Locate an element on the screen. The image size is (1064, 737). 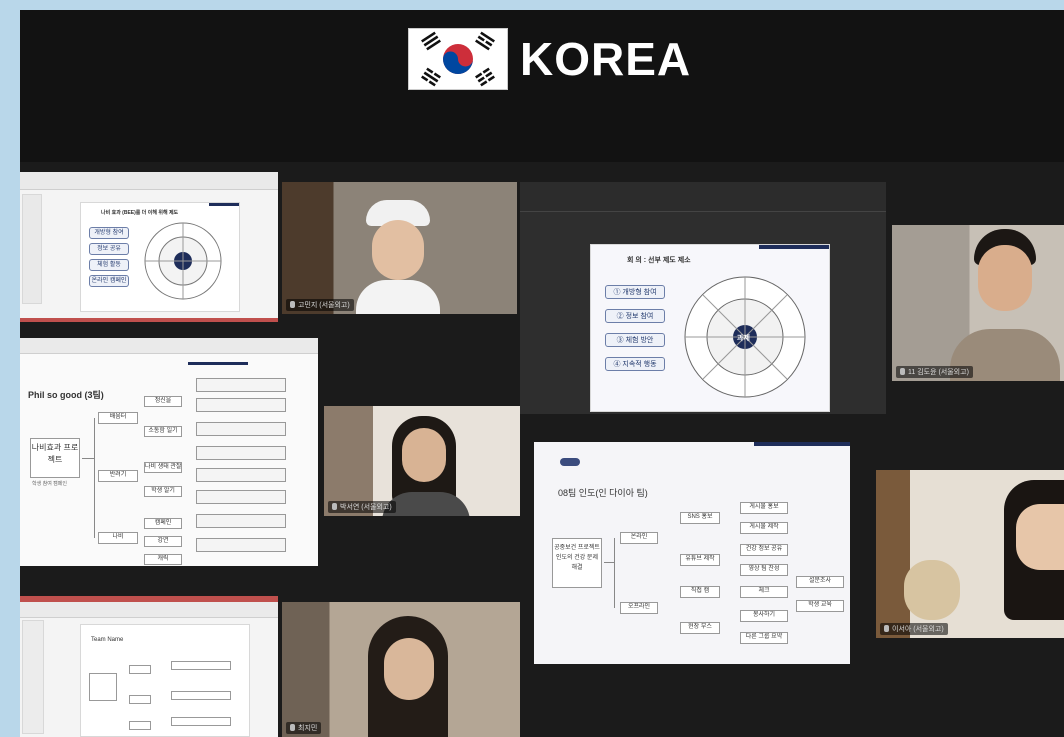
slide-pill: ② 정보 참여 is located at coordinates (635, 316).